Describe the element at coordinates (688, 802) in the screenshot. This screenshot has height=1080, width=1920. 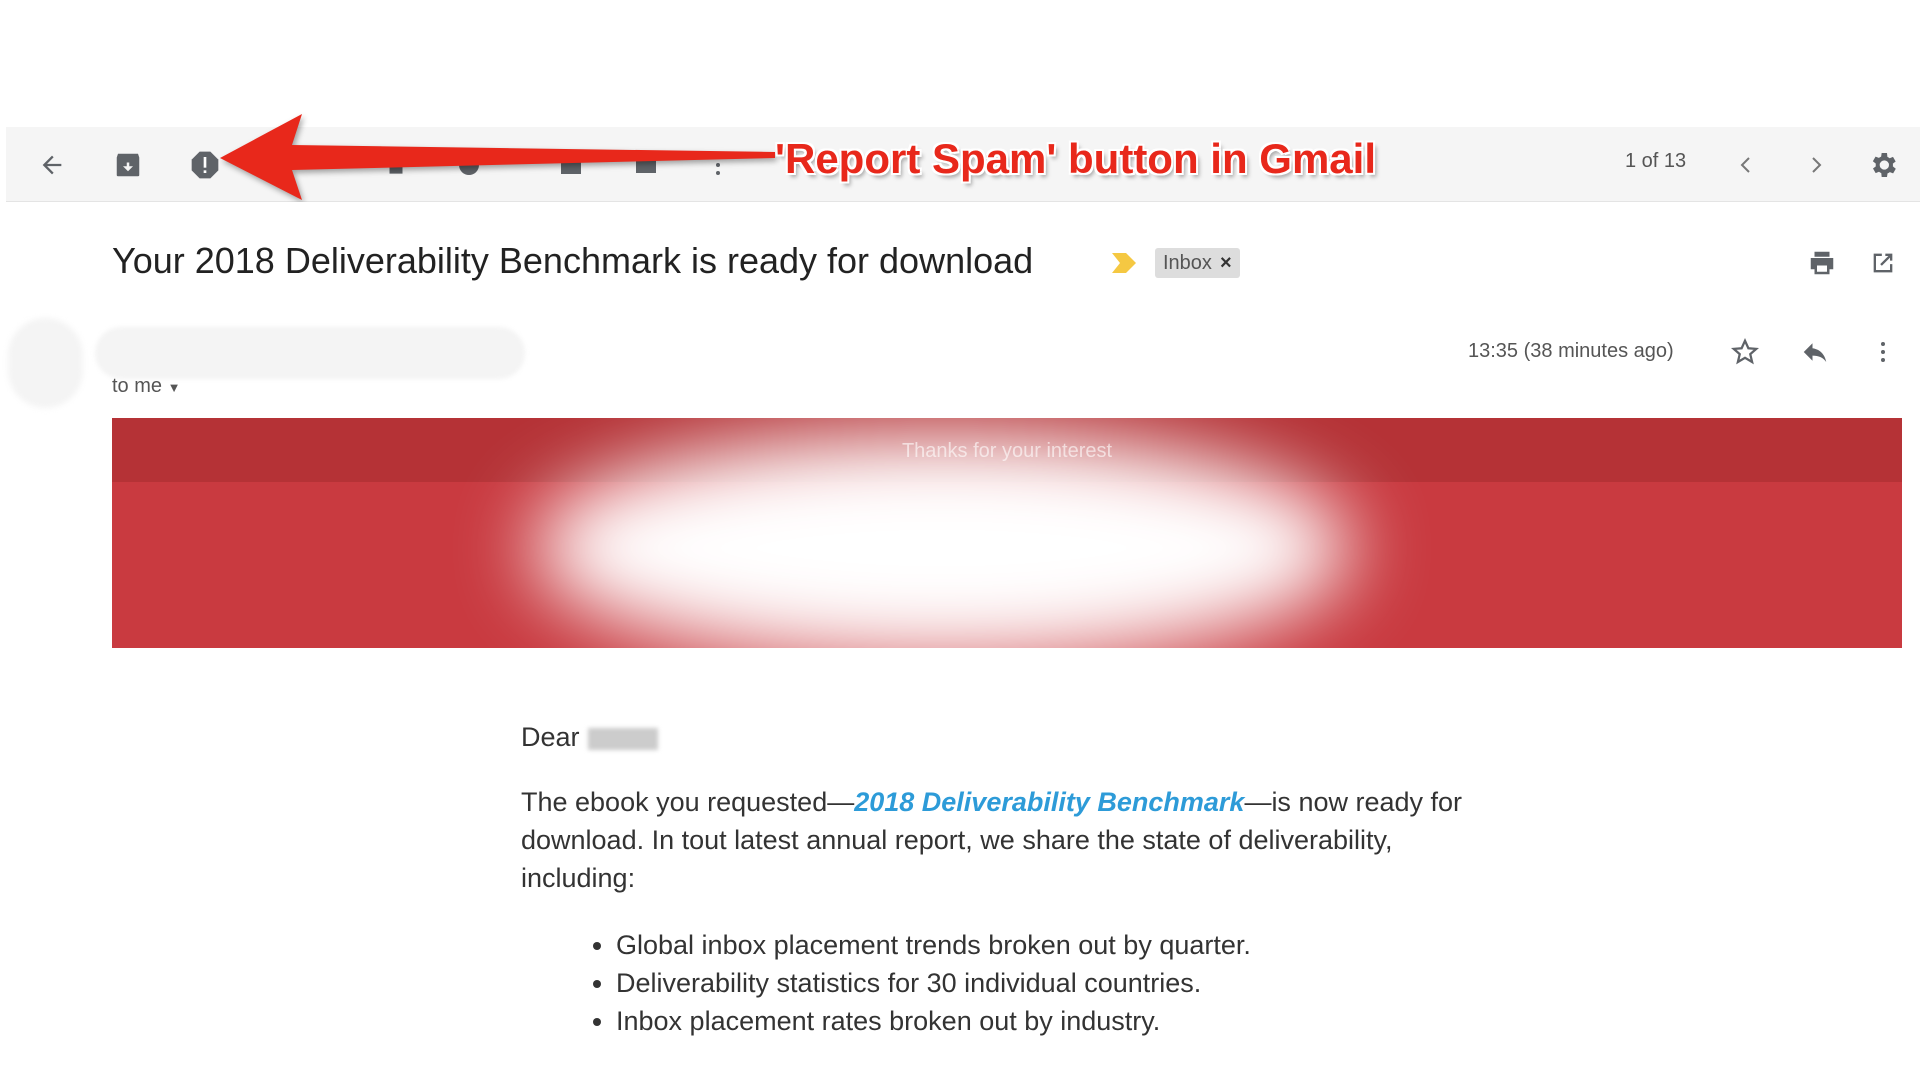
I see `paragraph-text: The ebook you requested—` at that location.